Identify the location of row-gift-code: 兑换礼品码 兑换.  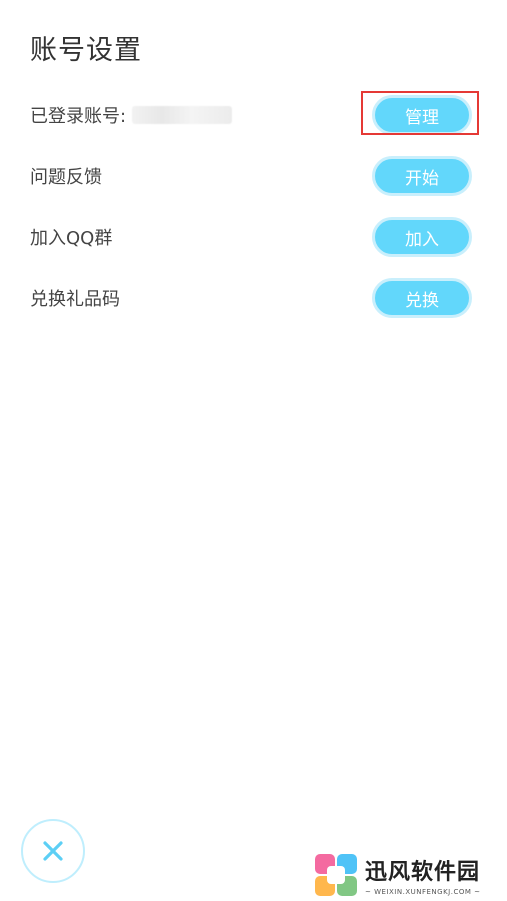
(253, 298).